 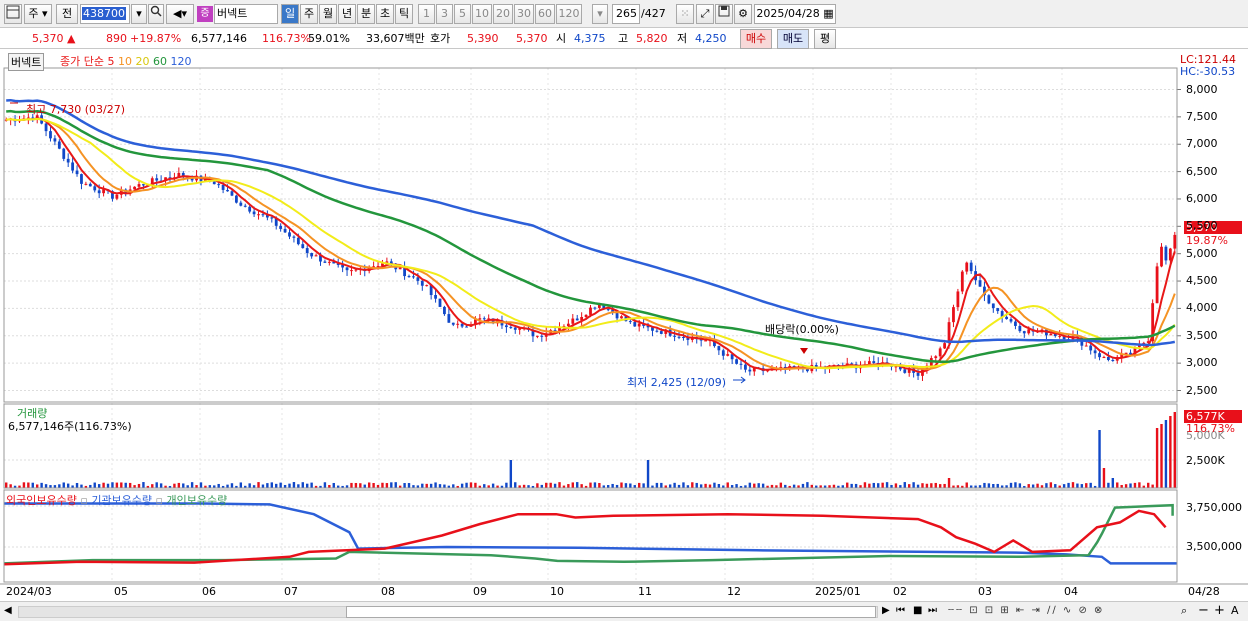 I want to click on drawing-tools: ┄┄ ⊡ ⊡ ⊞ ⇤ ⇥ ∕∕ ∿ ⊘ ⊗, so click(x=1026, y=610).